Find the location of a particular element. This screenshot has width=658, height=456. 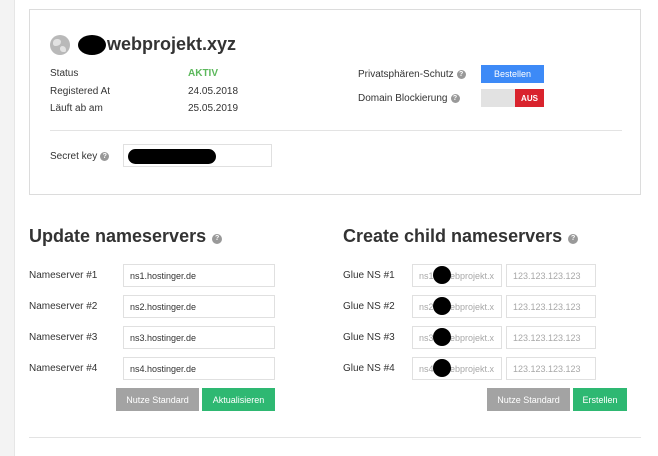

glue-ns-4-ip-input: 123.123.123.123 is located at coordinates (551, 368).